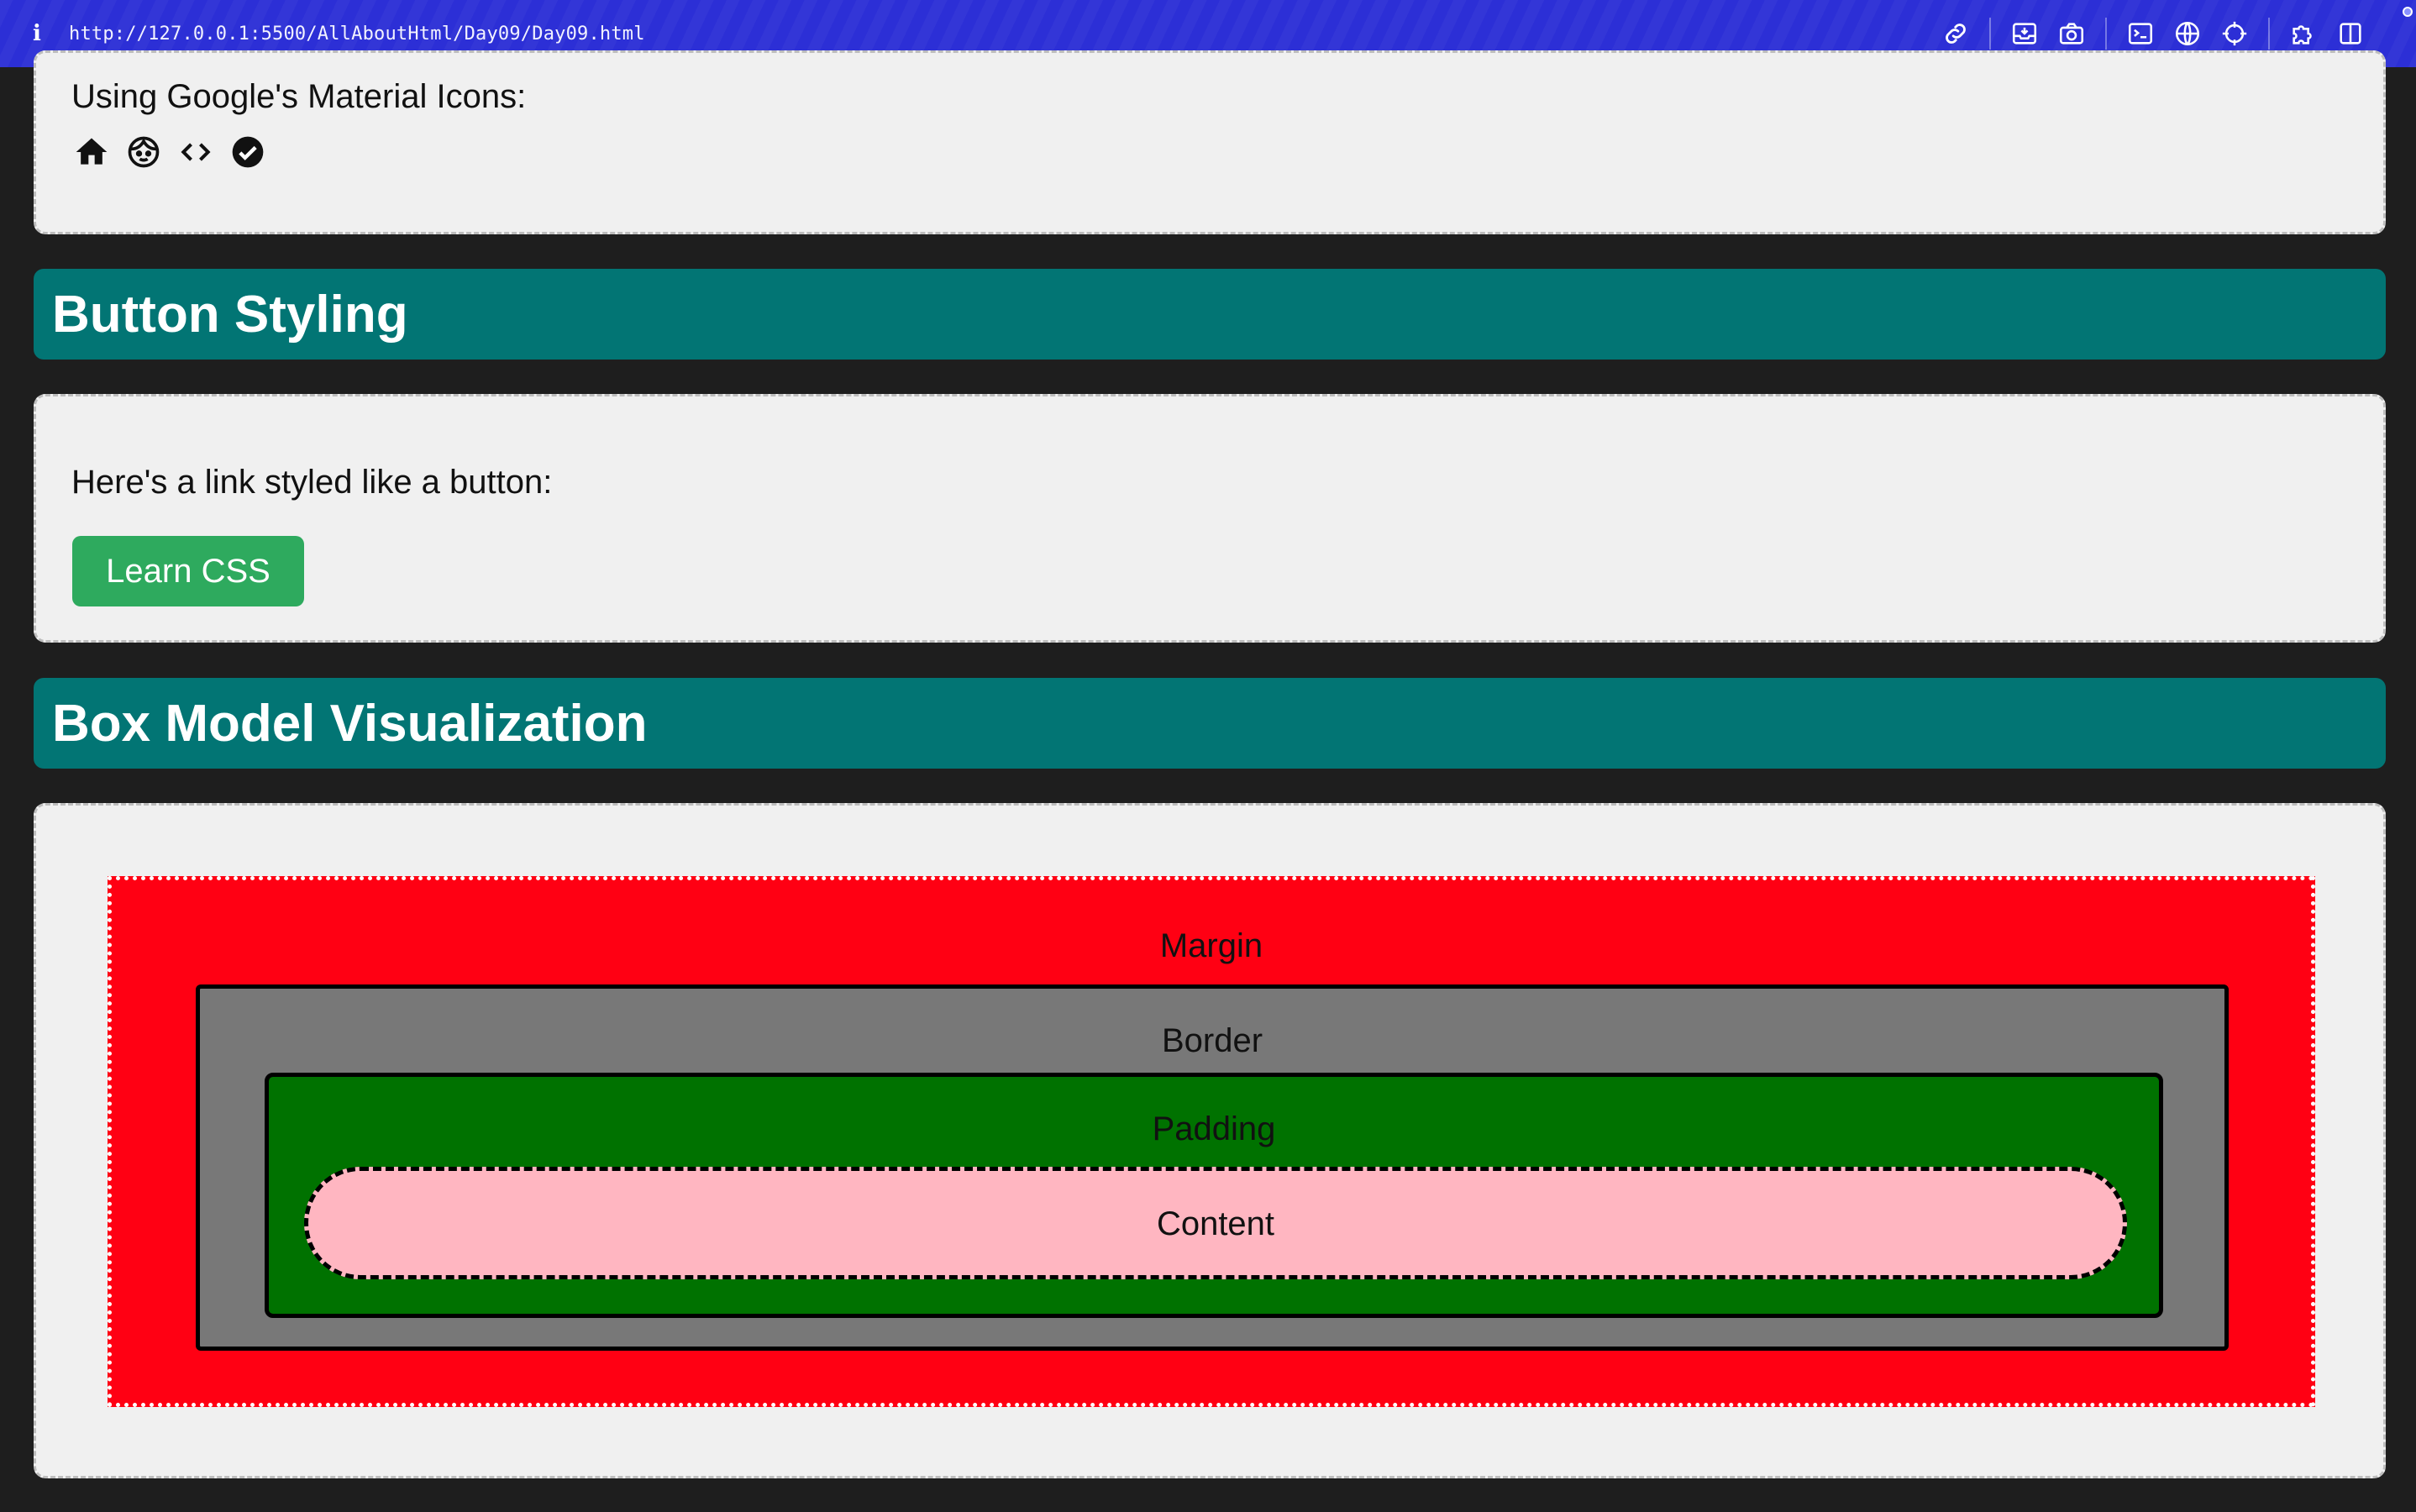 The image size is (2416, 1512). I want to click on icons-label: Using Google's Material Icons:, so click(299, 96).